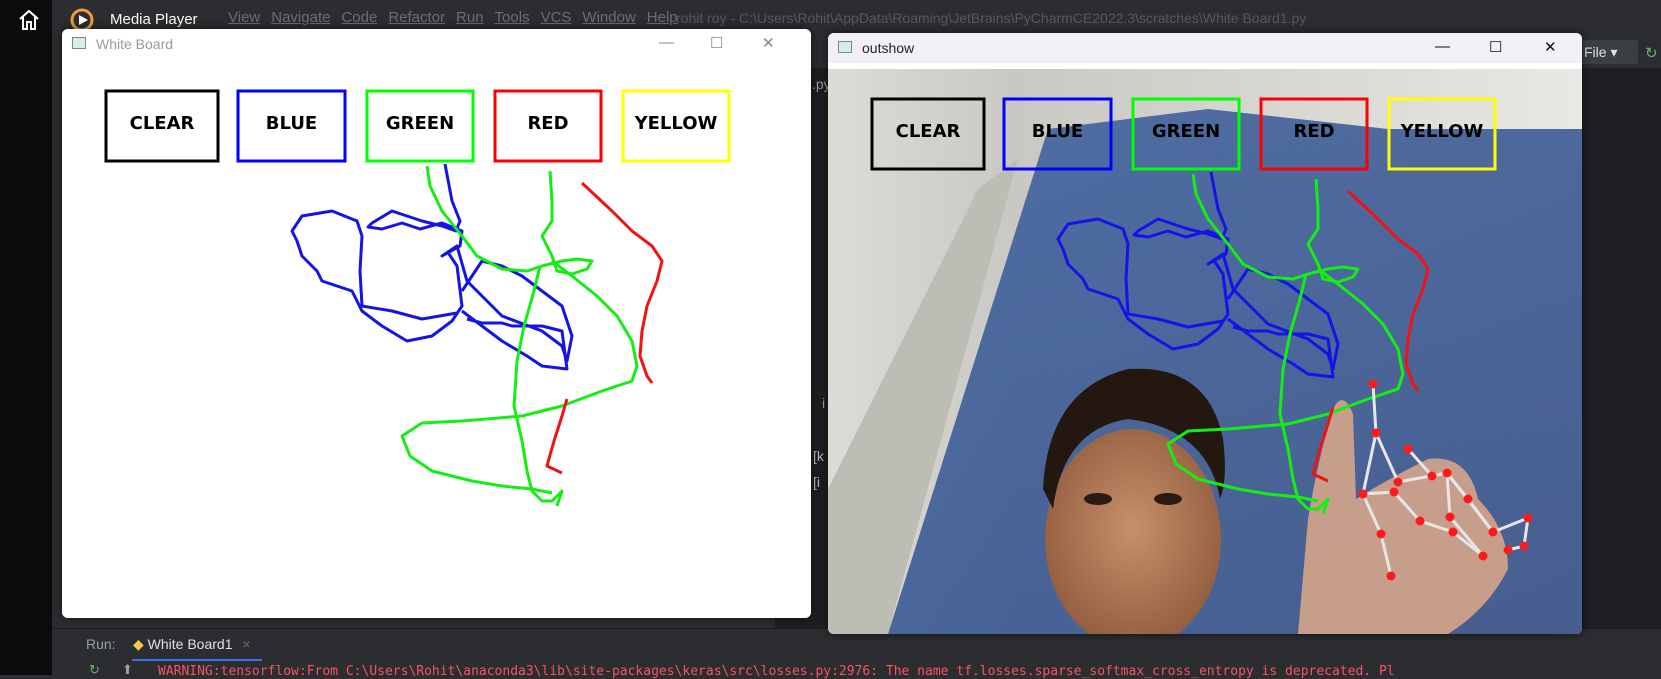  Describe the element at coordinates (818, 456) in the screenshot. I see `output-fragment: [k` at that location.